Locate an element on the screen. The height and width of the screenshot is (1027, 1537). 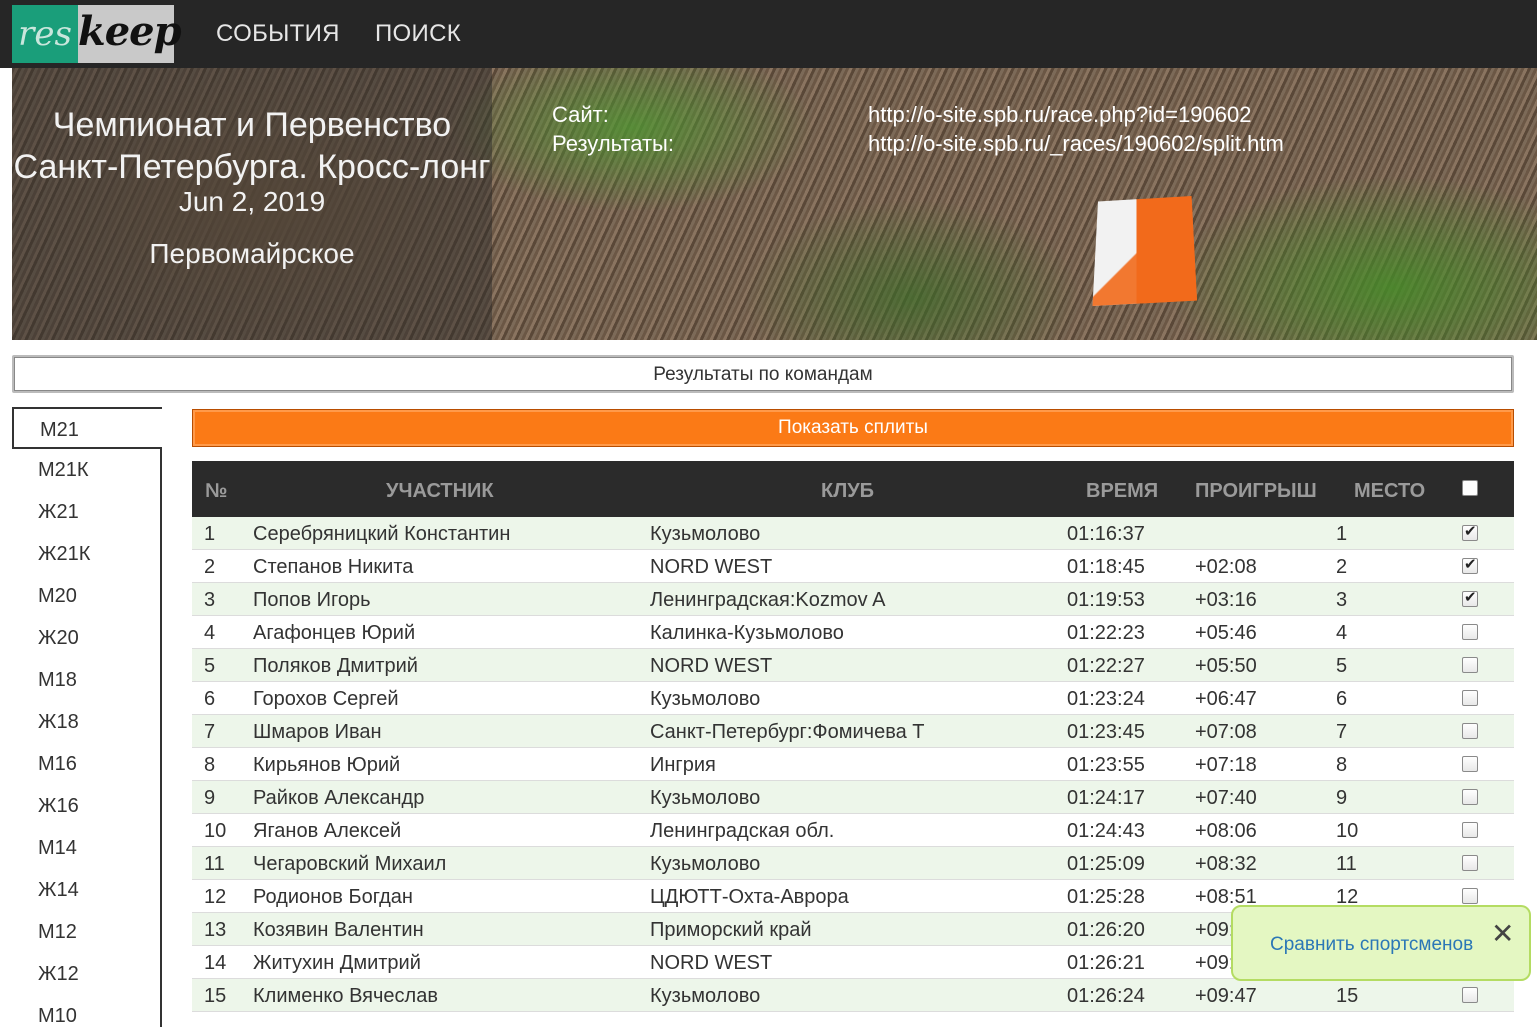
cell-time: 01:18:45 is located at coordinates (1106, 567).